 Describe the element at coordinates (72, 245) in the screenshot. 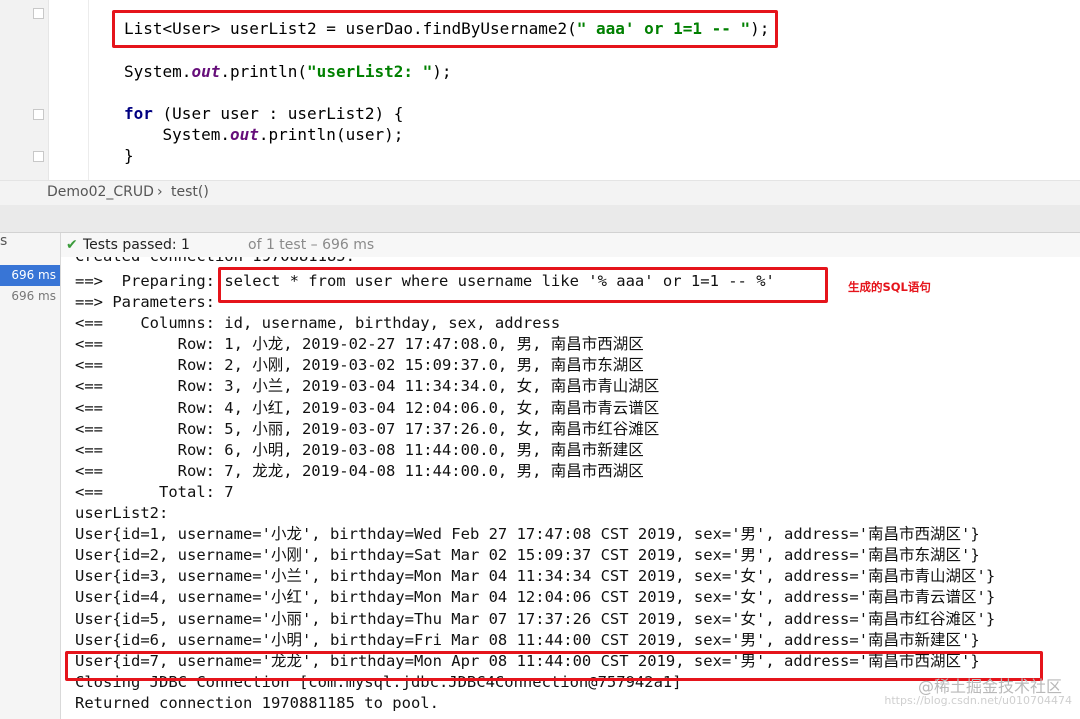

I see `check-icon: ✔` at that location.